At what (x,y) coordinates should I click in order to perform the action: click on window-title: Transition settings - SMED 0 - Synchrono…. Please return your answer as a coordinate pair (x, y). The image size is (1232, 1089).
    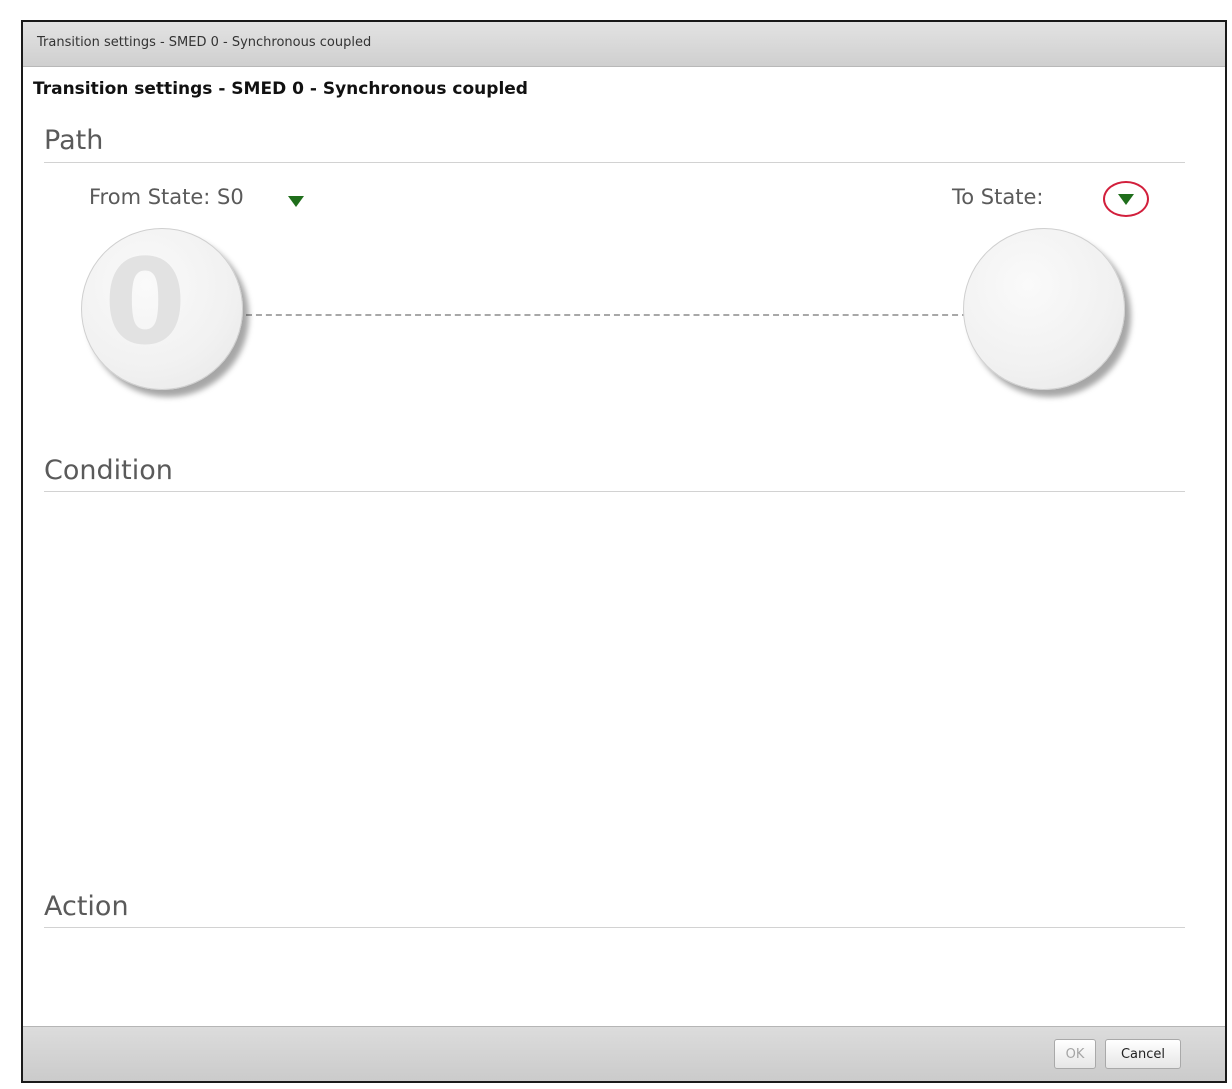
    Looking at the image, I should click on (204, 42).